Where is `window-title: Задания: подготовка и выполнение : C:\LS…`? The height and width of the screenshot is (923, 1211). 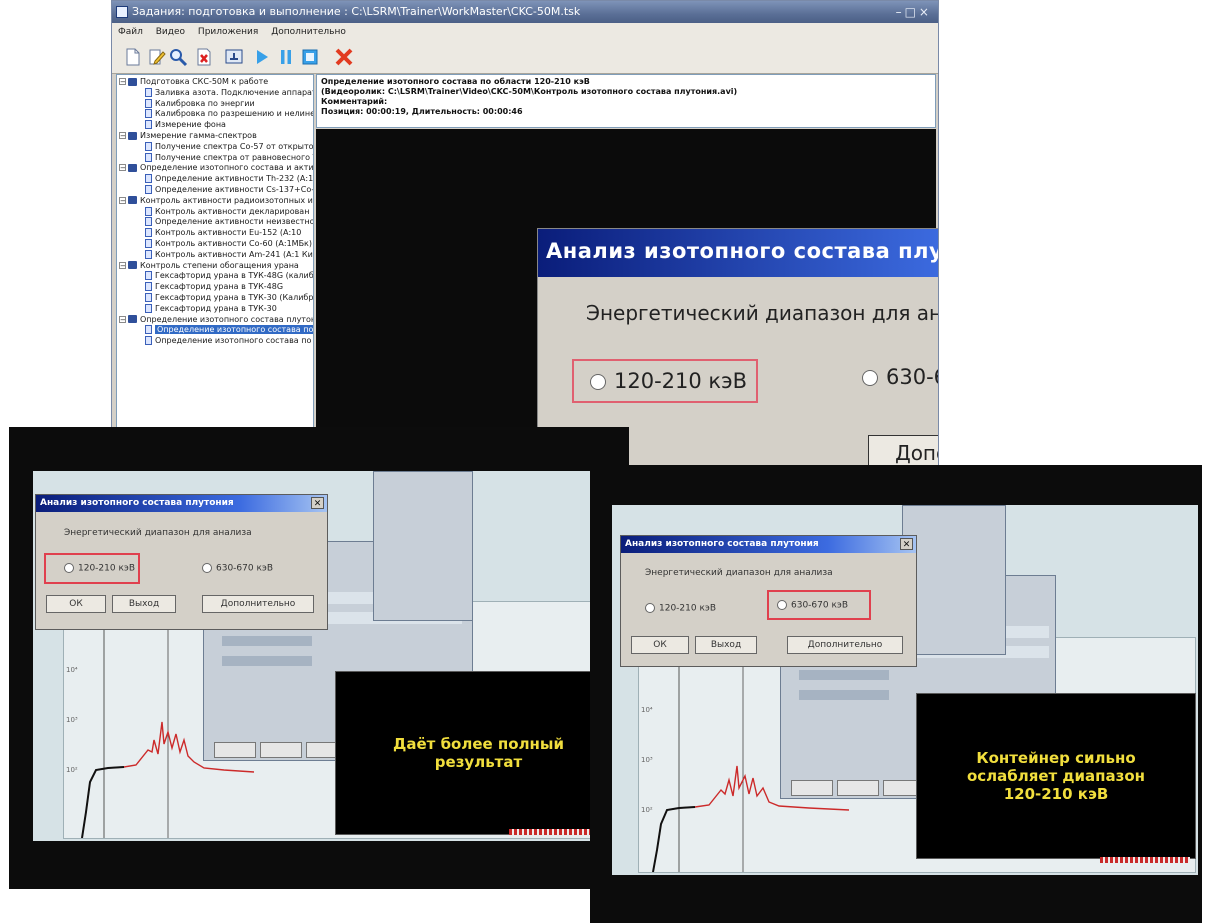 window-title: Задания: подготовка и выполнение : C:\LS… is located at coordinates (356, 11).